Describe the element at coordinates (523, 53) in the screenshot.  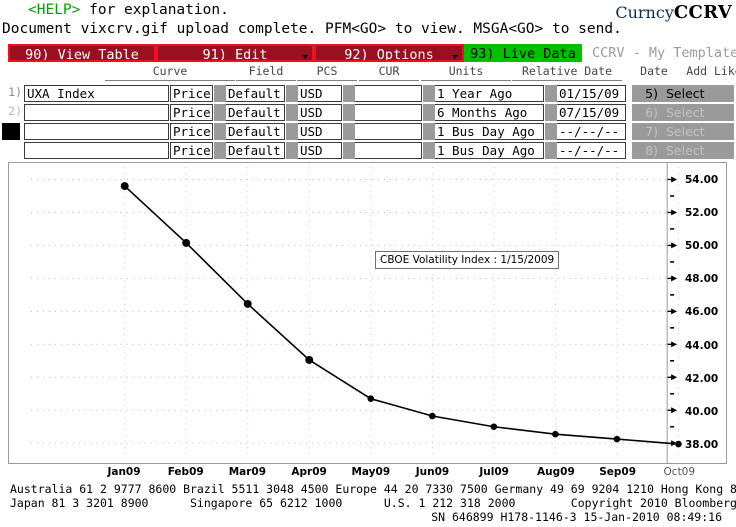
I see `toolbar-button-4: 93) Live Data` at that location.